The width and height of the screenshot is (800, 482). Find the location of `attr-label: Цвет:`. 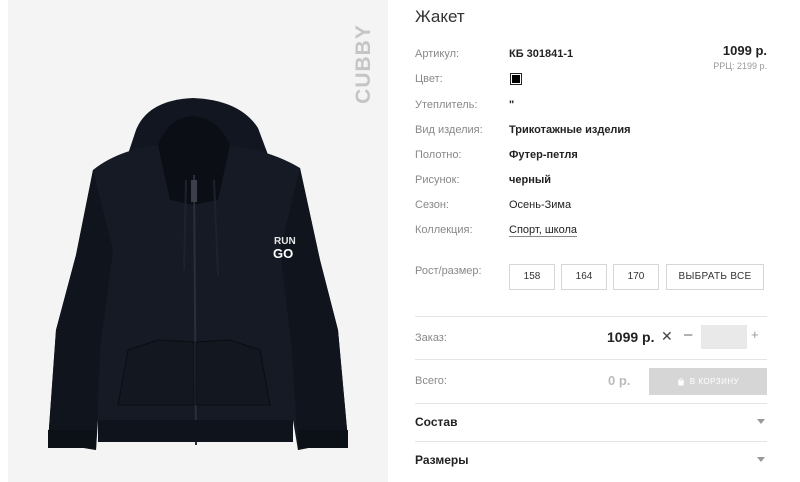

attr-label: Цвет: is located at coordinates (429, 79).